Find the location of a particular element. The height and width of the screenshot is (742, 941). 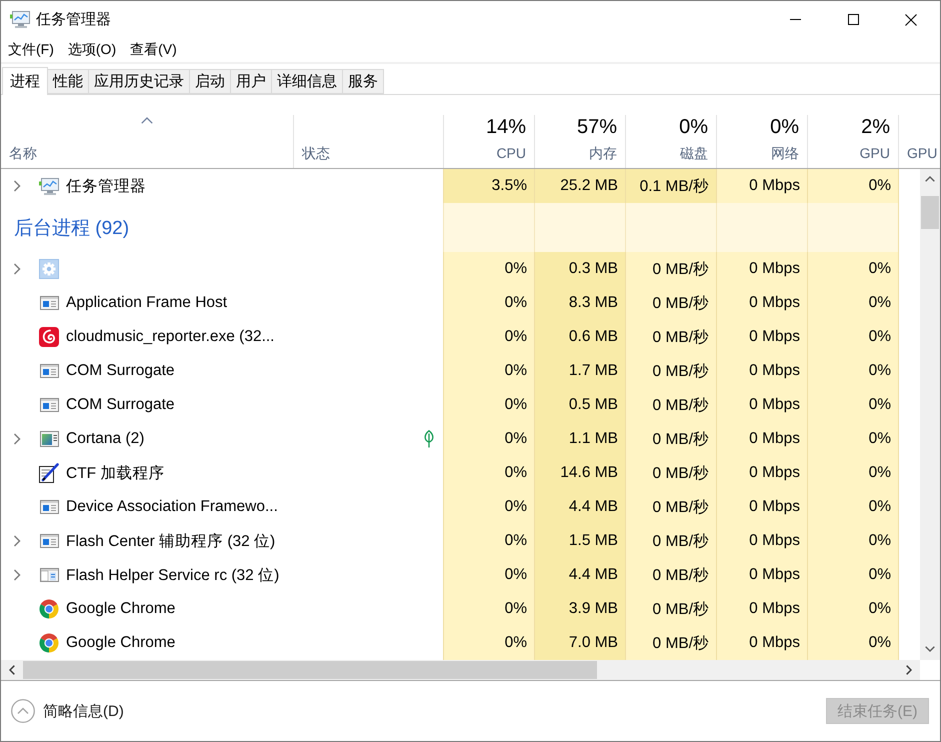

tab: 性能 is located at coordinates (68, 81).